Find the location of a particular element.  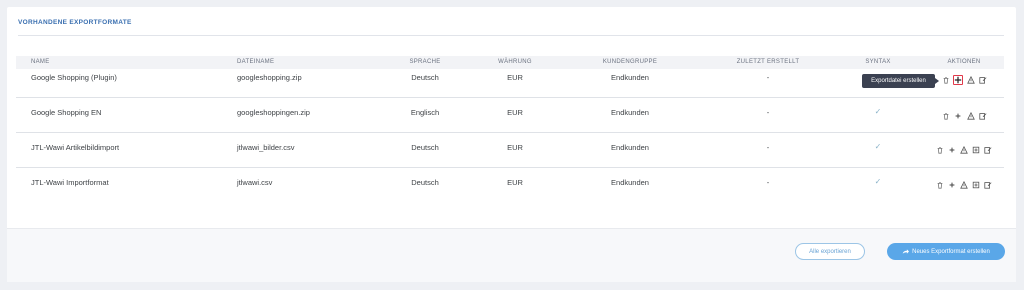

cell-name: Google Shopping (Plugin) is located at coordinates (74, 77).